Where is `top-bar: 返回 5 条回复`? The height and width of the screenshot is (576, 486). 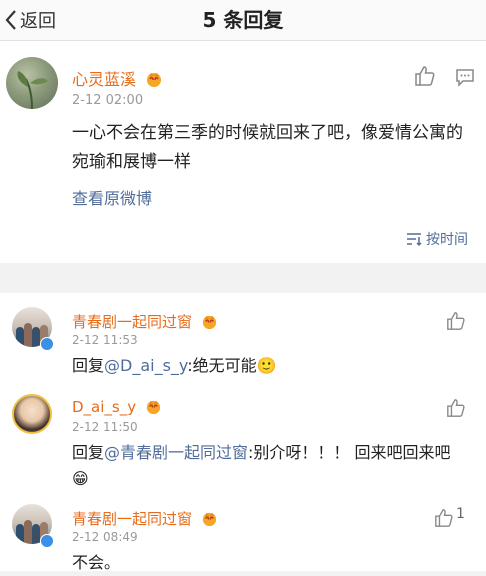 top-bar: 返回 5 条回复 is located at coordinates (243, 20).